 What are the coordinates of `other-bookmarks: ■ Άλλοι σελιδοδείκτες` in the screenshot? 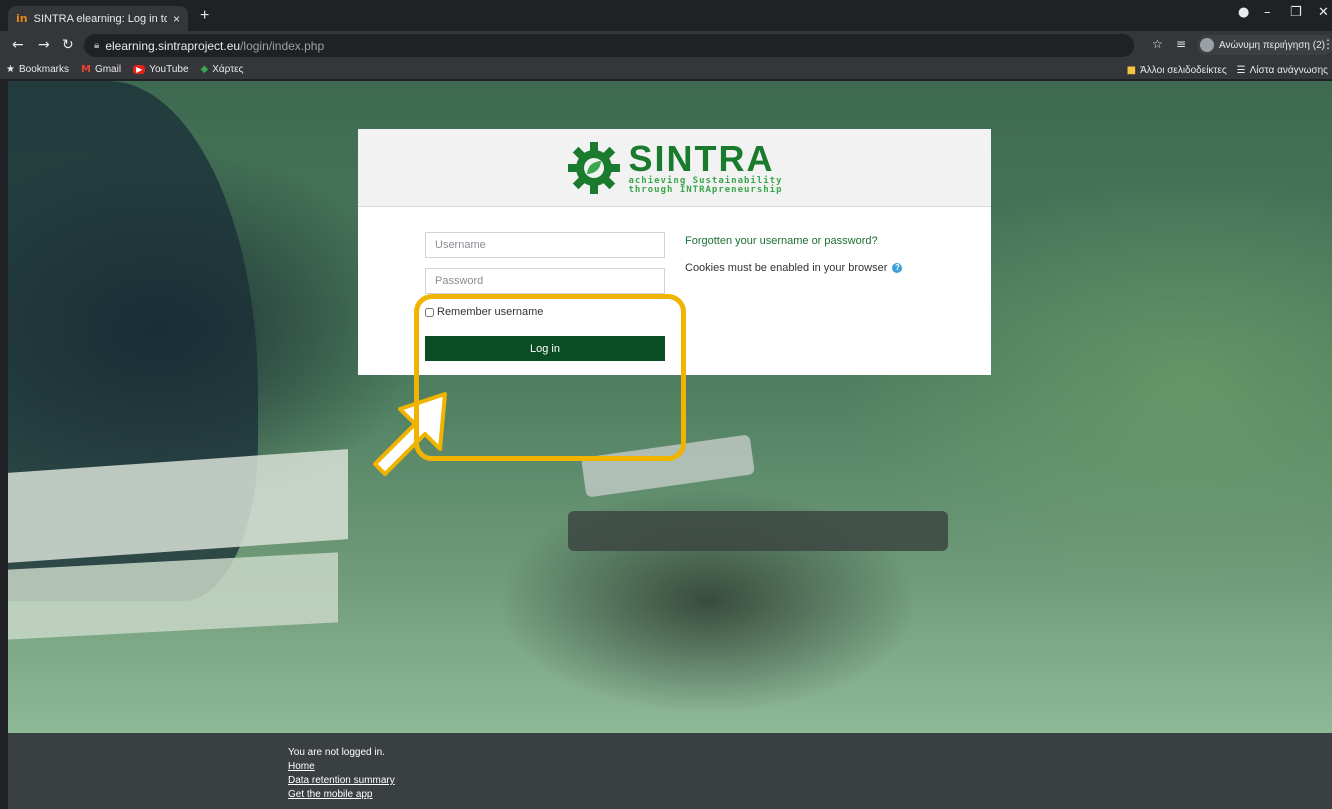 It's located at (1177, 70).